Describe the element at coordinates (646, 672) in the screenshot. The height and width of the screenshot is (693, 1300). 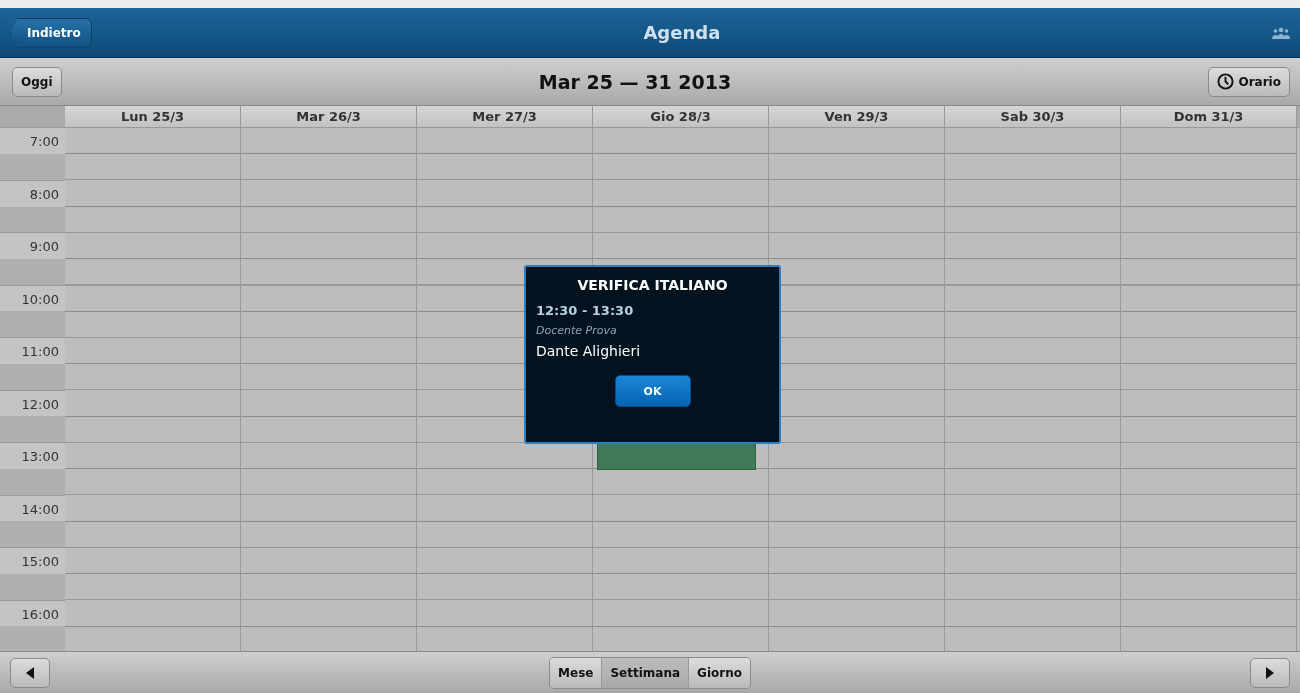
I see `view-tab: Settimana` at that location.